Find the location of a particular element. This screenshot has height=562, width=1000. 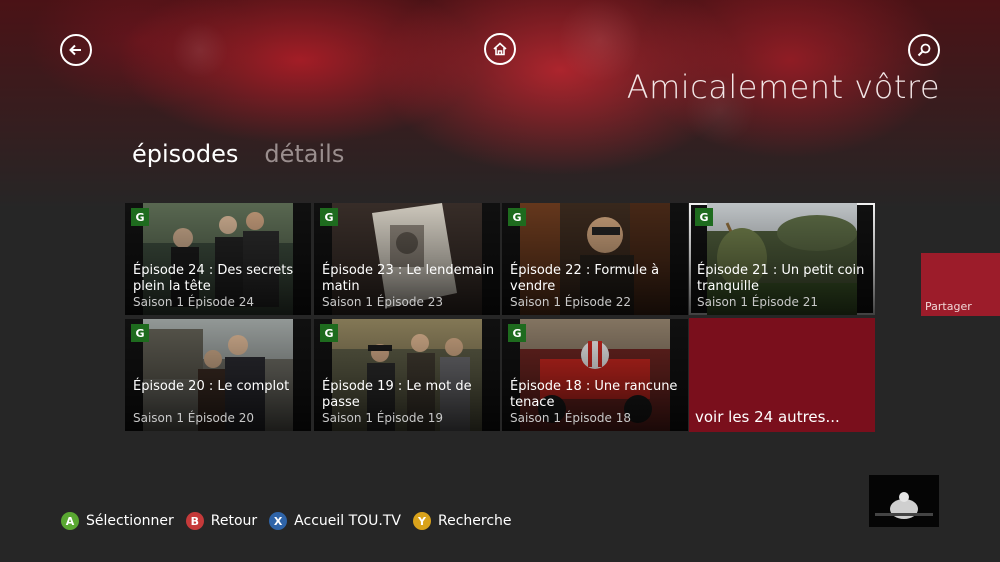

episode-title: Épisode 22 : Formule à vendre is located at coordinates (585, 278).